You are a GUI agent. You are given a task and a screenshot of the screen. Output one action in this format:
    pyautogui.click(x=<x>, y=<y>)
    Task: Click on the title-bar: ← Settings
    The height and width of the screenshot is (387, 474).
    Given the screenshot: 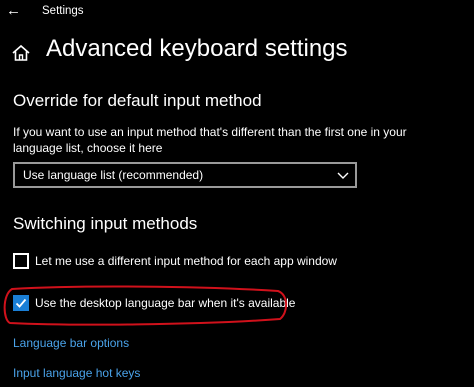 What is the action you would take?
    pyautogui.click(x=237, y=12)
    